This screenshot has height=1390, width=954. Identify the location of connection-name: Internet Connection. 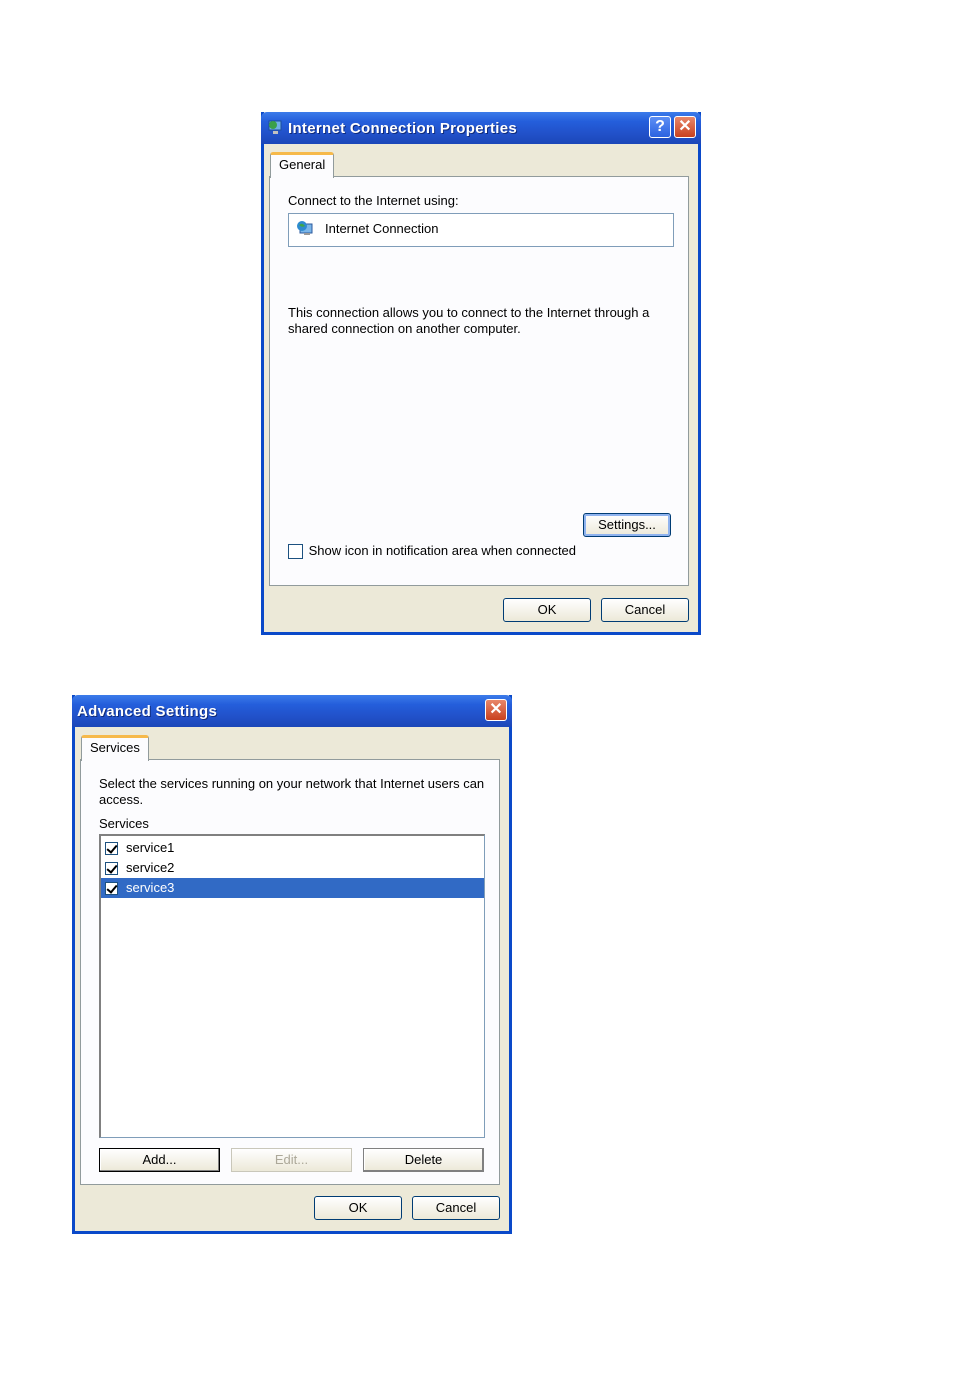
(382, 228).